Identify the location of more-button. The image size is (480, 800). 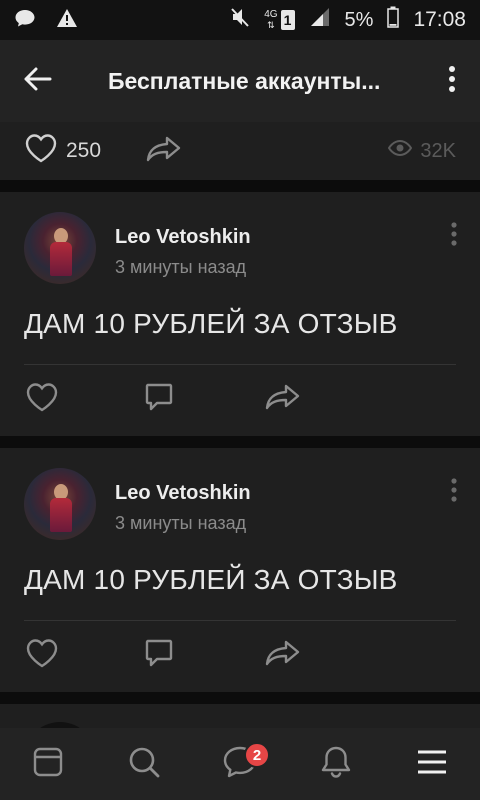
(452, 81).